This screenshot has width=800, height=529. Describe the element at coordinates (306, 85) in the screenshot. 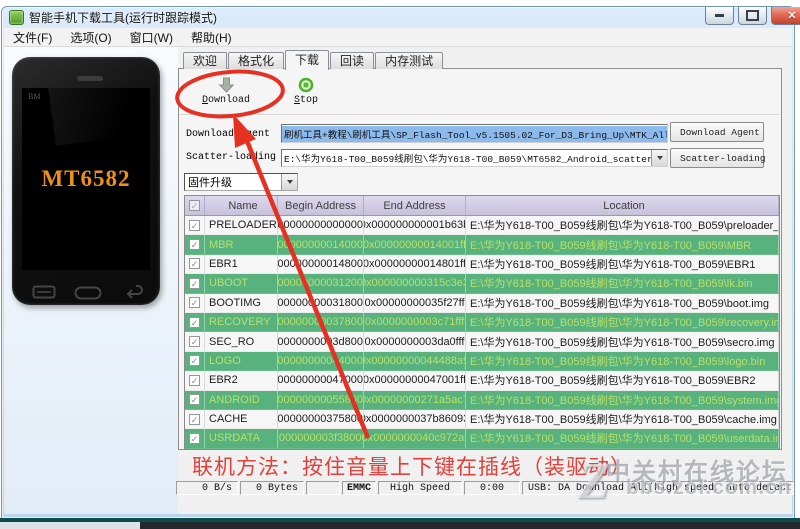

I see `stop-icon` at that location.